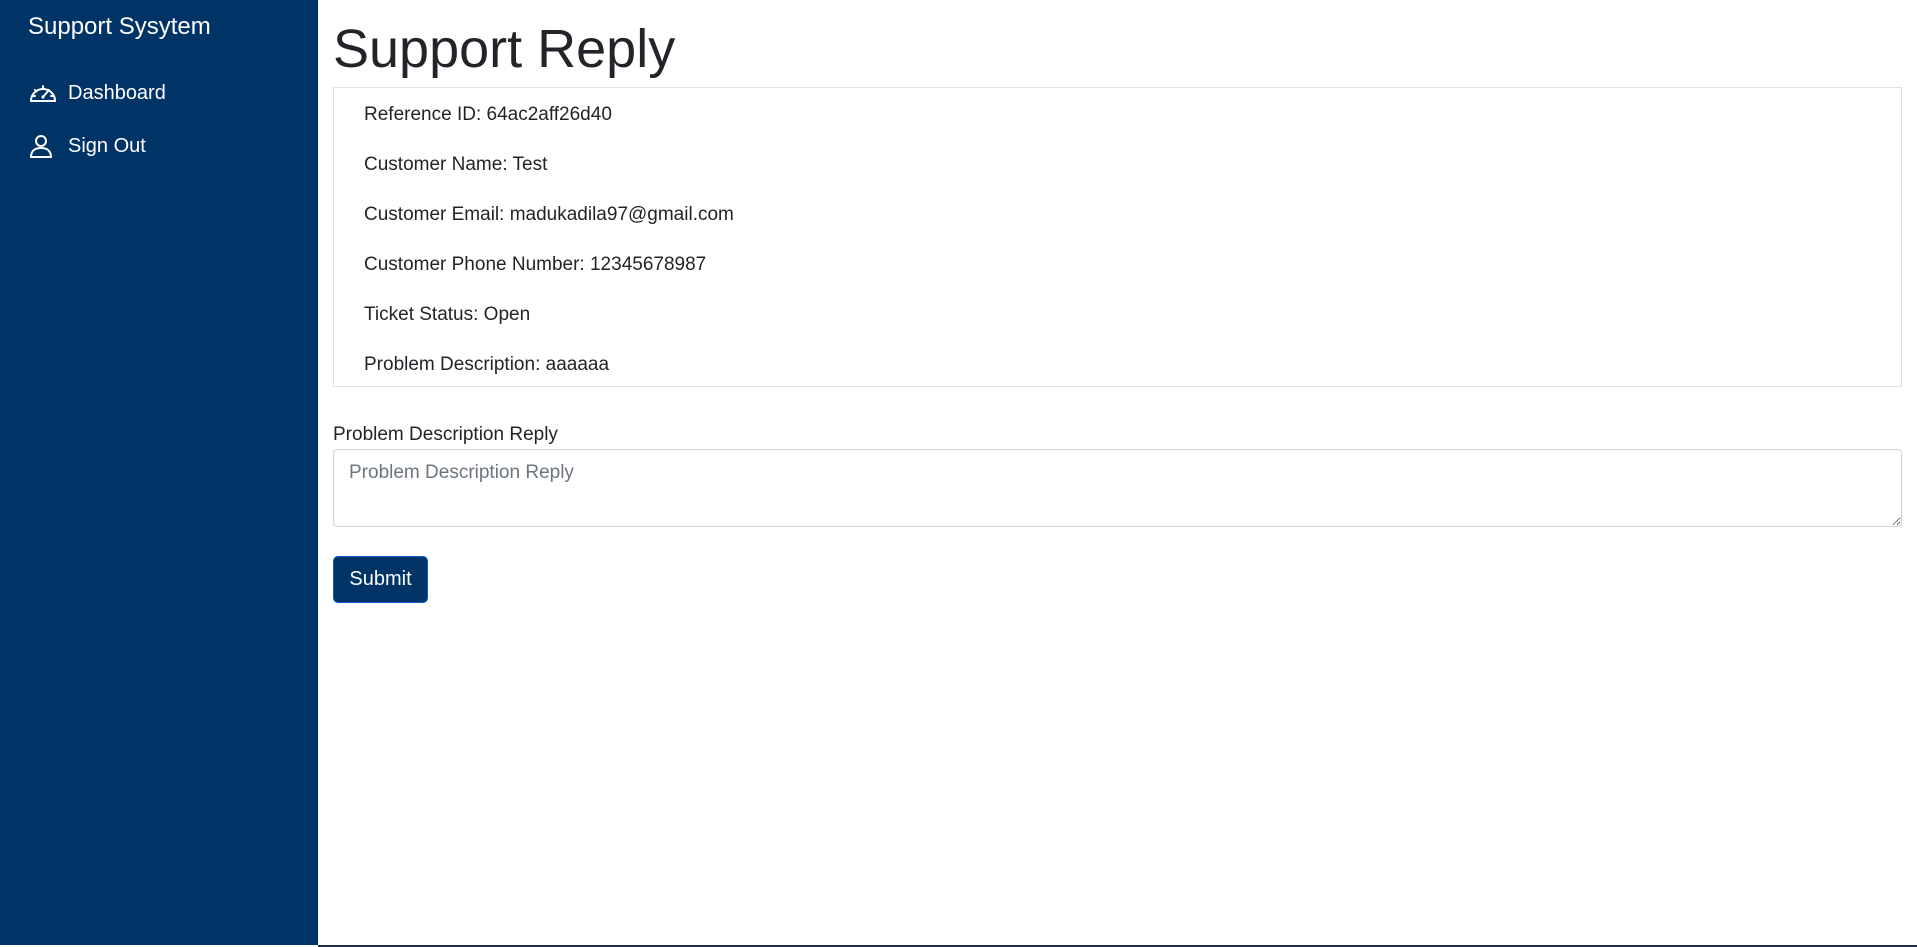 The height and width of the screenshot is (947, 1917). Describe the element at coordinates (549, 214) in the screenshot. I see `customer-email-text: Customer Email: madukadila97@gmail.com` at that location.